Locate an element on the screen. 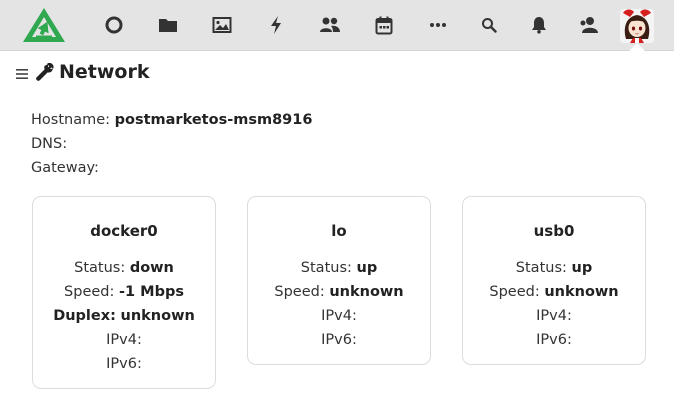 The width and height of the screenshot is (674, 420). status-row: Status: down is located at coordinates (124, 268).